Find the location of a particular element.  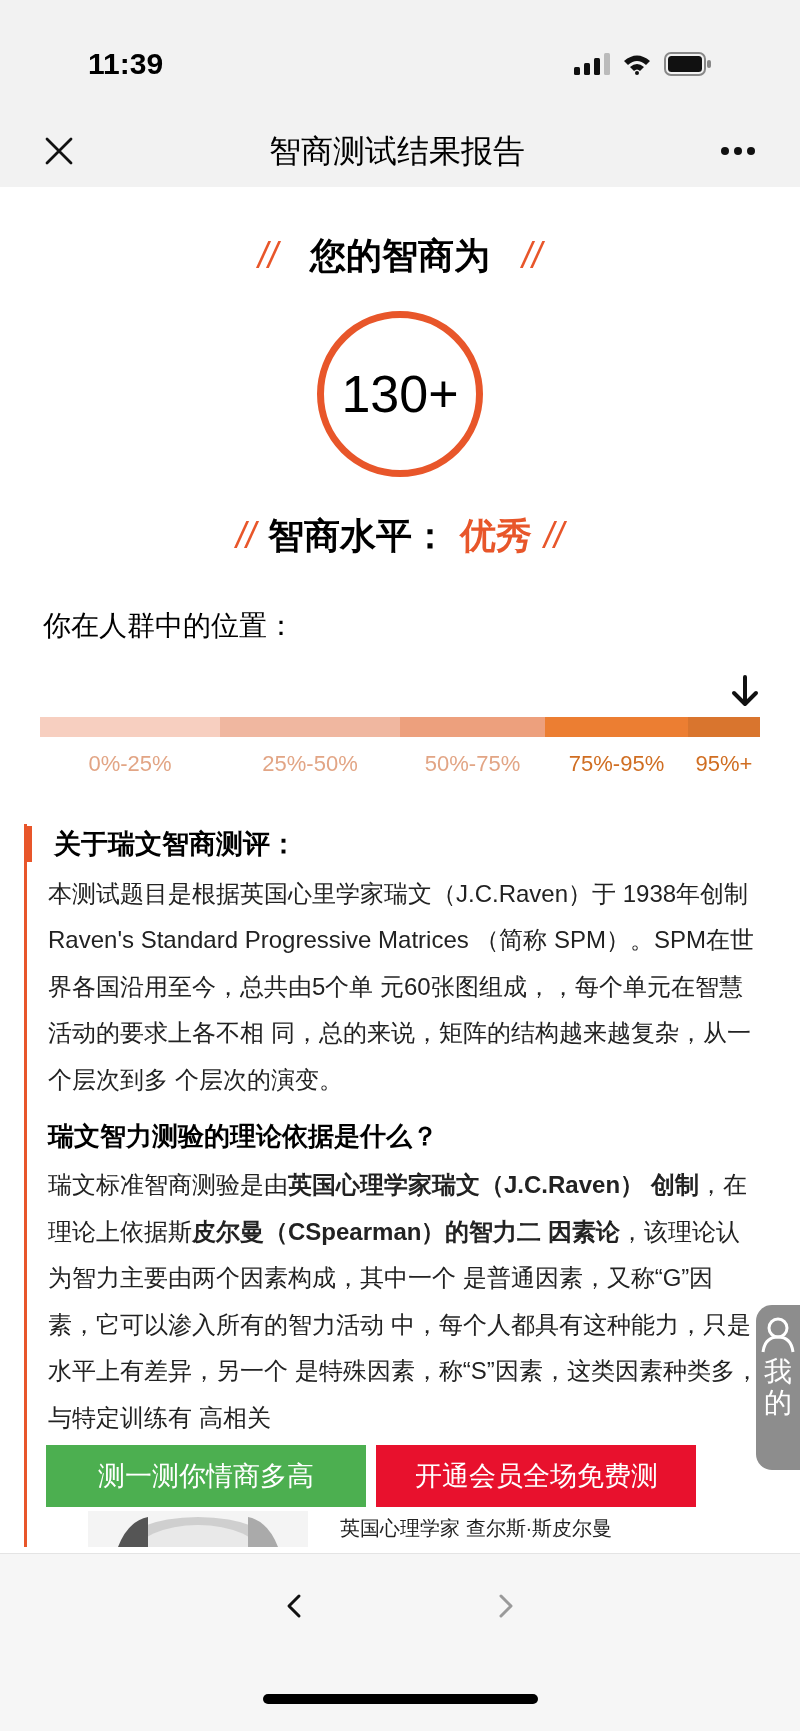

range-label: 50%-75% is located at coordinates (472, 764).